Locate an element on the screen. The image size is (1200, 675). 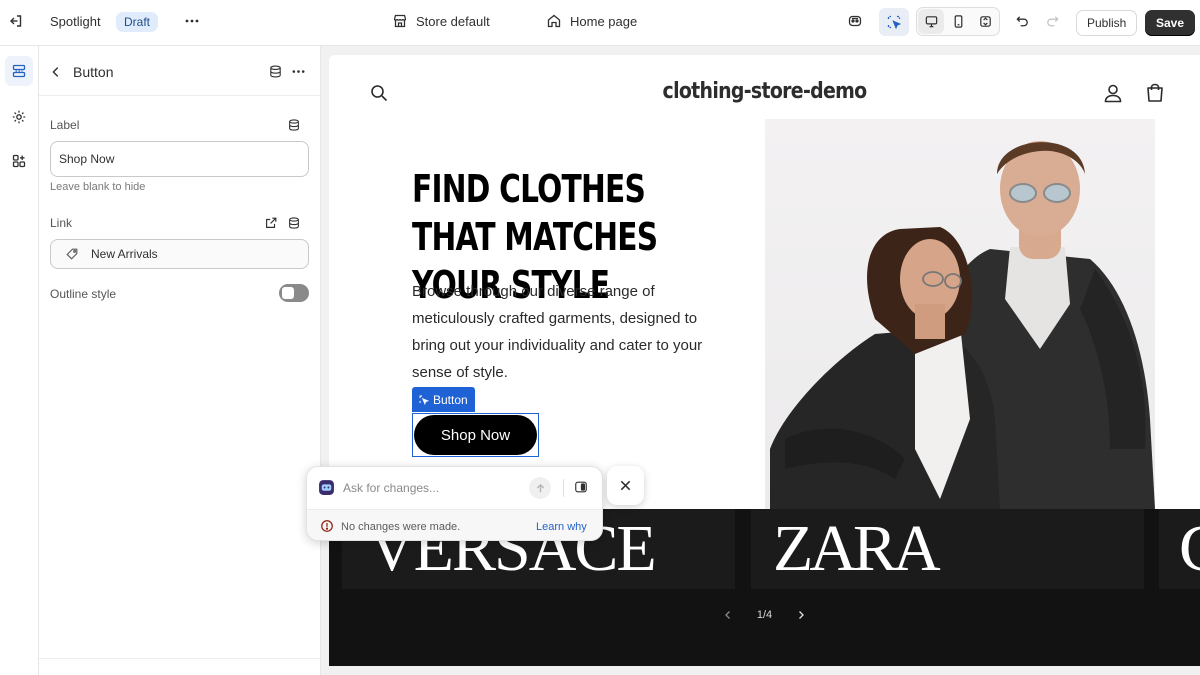
send-arrow-icon is located at coordinates (540, 488).